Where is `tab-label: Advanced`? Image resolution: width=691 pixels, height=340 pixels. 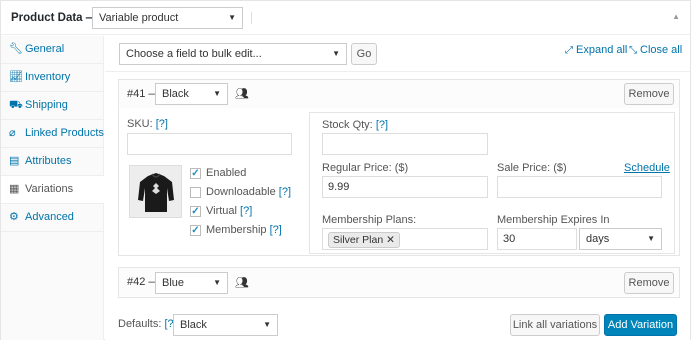 tab-label: Advanced is located at coordinates (49, 217).